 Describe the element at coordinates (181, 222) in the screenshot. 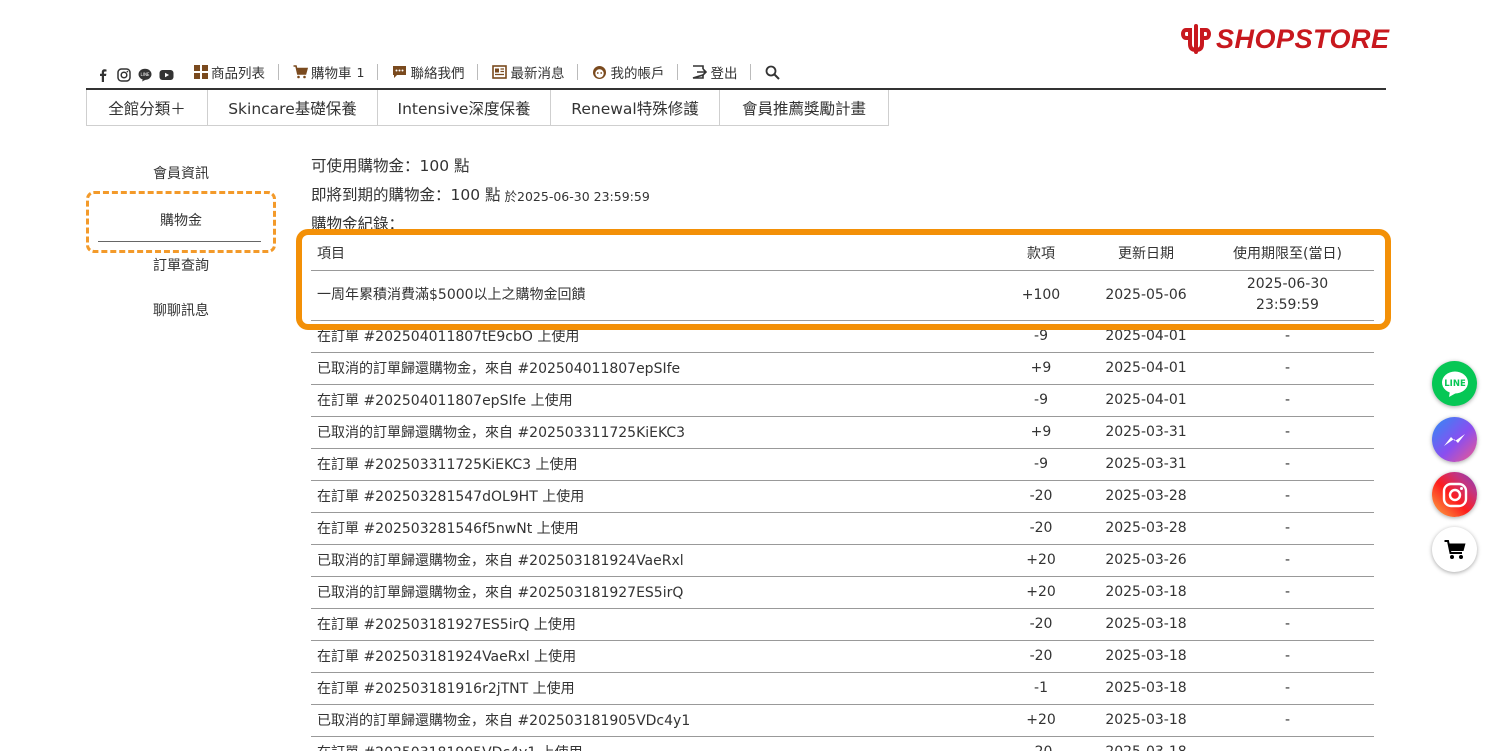

I see `sidebar-item-credits: 購物金` at that location.